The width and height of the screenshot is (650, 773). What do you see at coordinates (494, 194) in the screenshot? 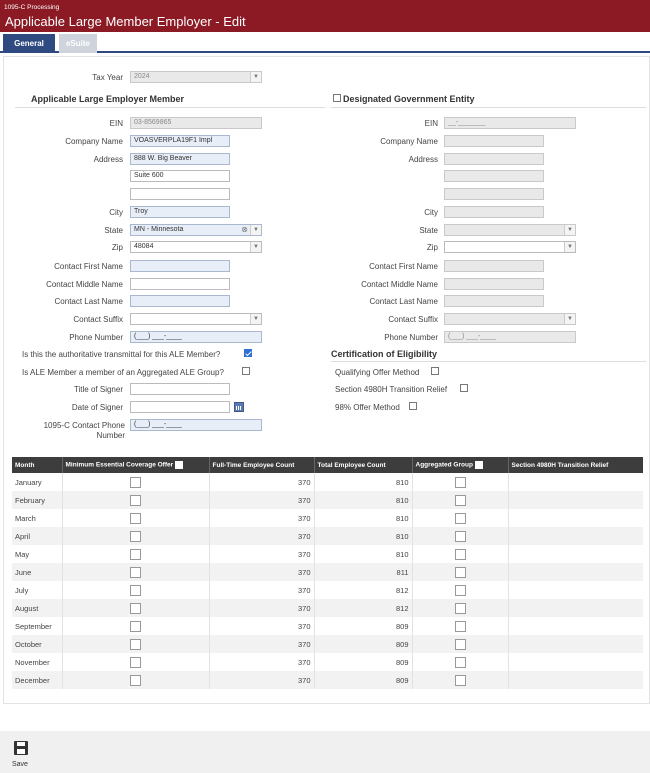
I see `dge-address-line3-field` at bounding box center [494, 194].